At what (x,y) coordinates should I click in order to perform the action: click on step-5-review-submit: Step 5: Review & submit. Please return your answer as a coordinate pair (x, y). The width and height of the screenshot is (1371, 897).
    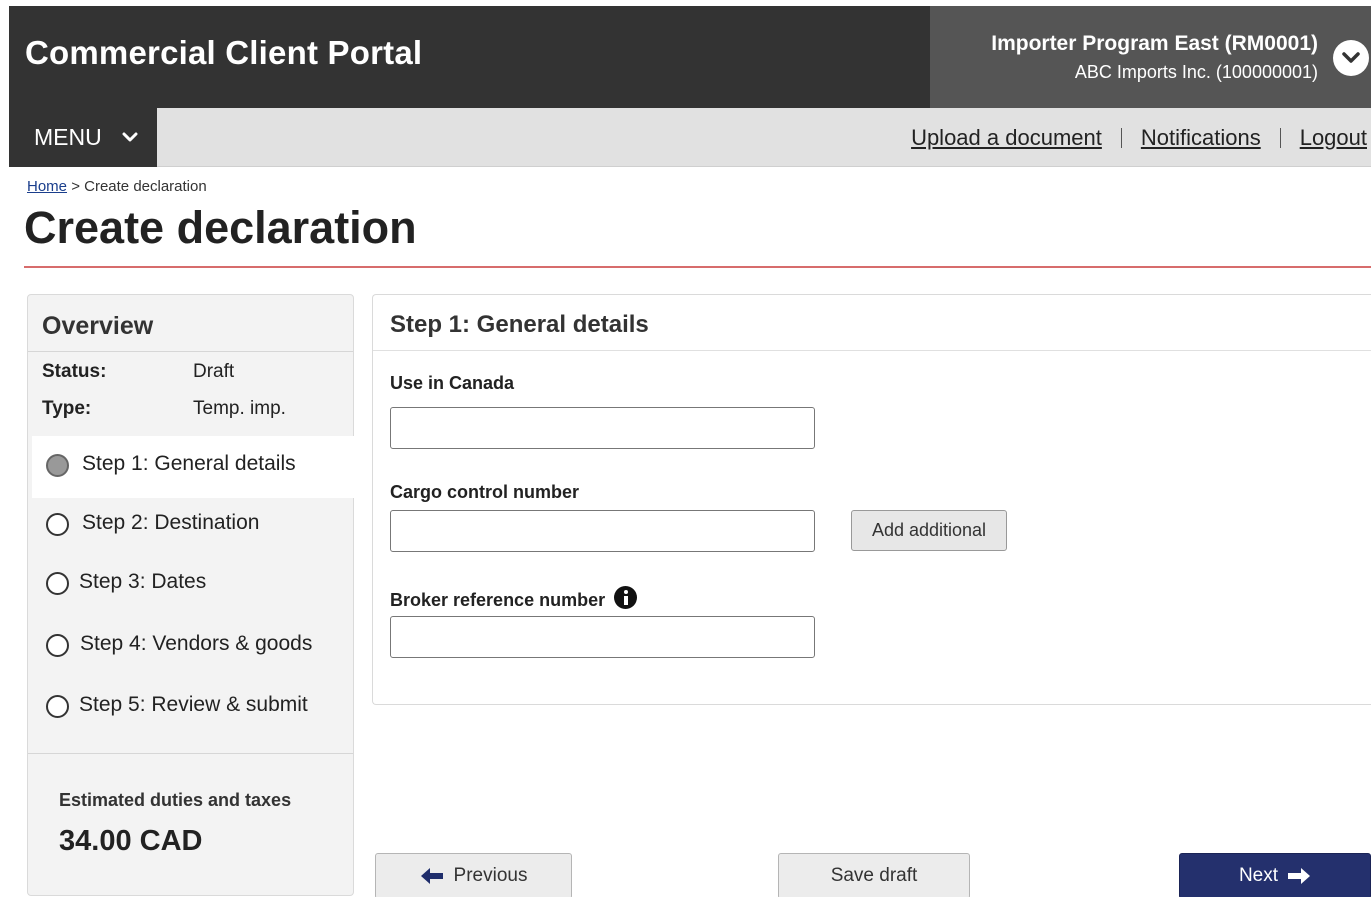
    Looking at the image, I should click on (191, 706).